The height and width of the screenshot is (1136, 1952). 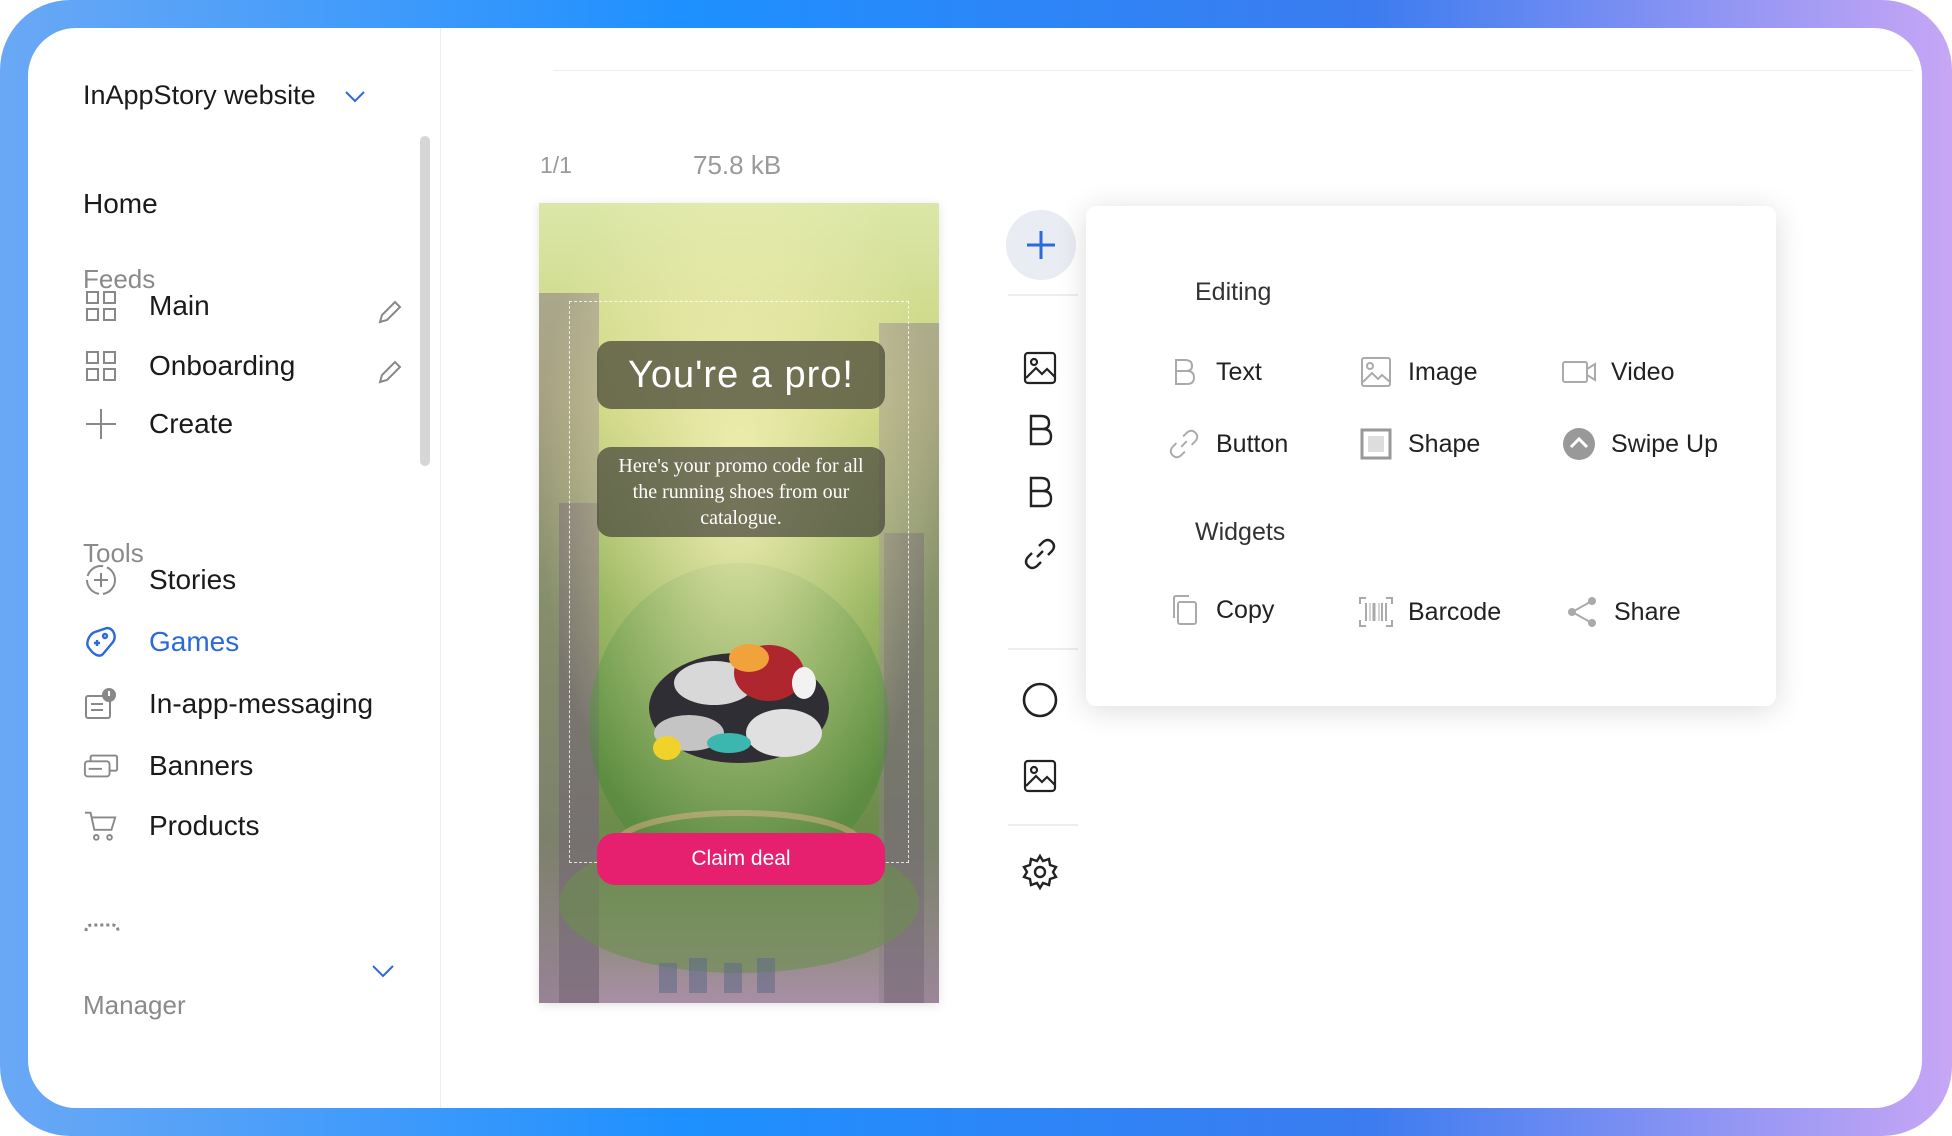 I want to click on feed-item-onboarding: Onboarding, so click(x=189, y=366).